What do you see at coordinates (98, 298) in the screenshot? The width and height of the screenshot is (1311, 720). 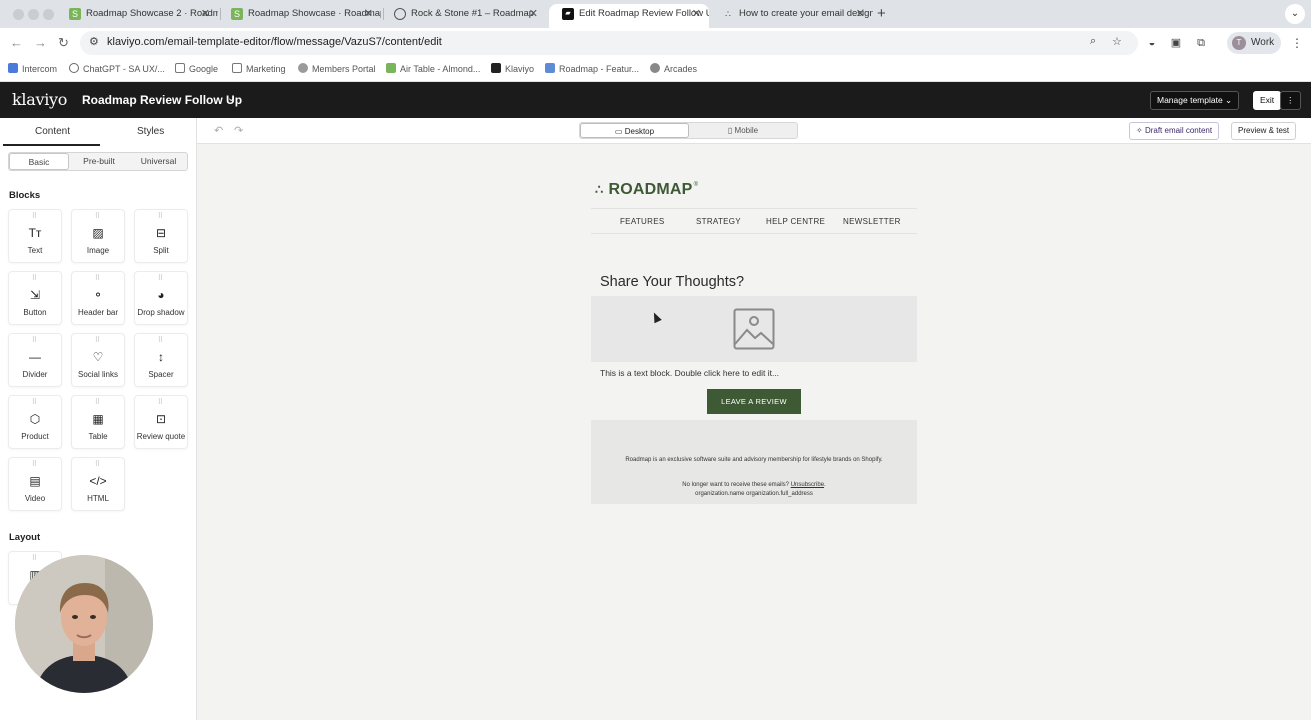 I see `block-header-bar: ⠿ ⚬ Header bar` at bounding box center [98, 298].